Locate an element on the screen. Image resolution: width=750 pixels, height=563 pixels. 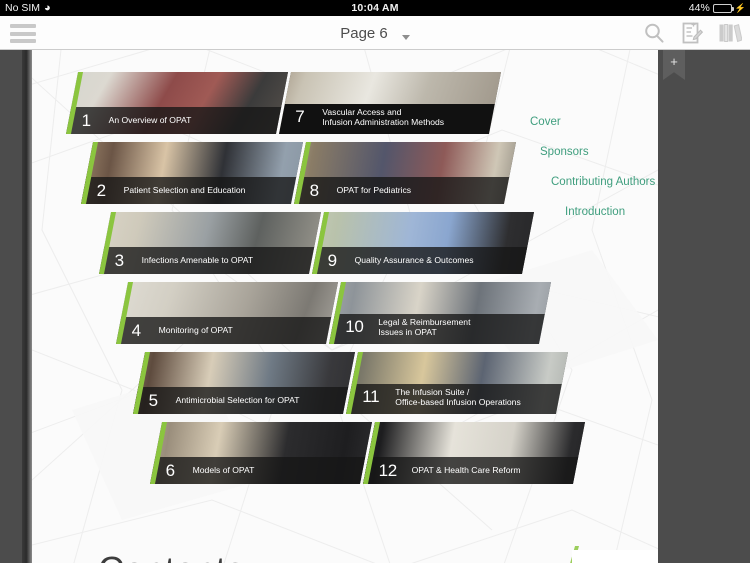
chapter-title: OPAT & Health Care Reform is located at coordinates (466, 470).